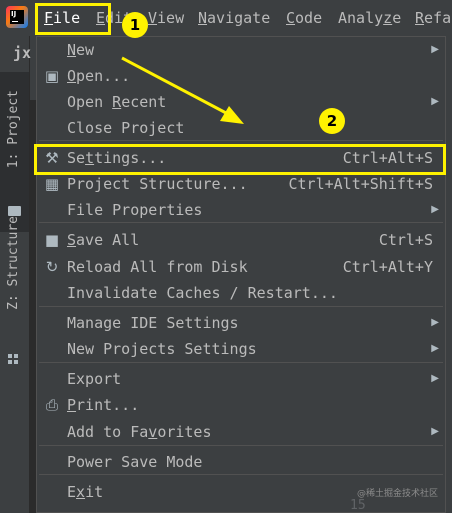  I want to click on step-badge-2: 2, so click(332, 121).